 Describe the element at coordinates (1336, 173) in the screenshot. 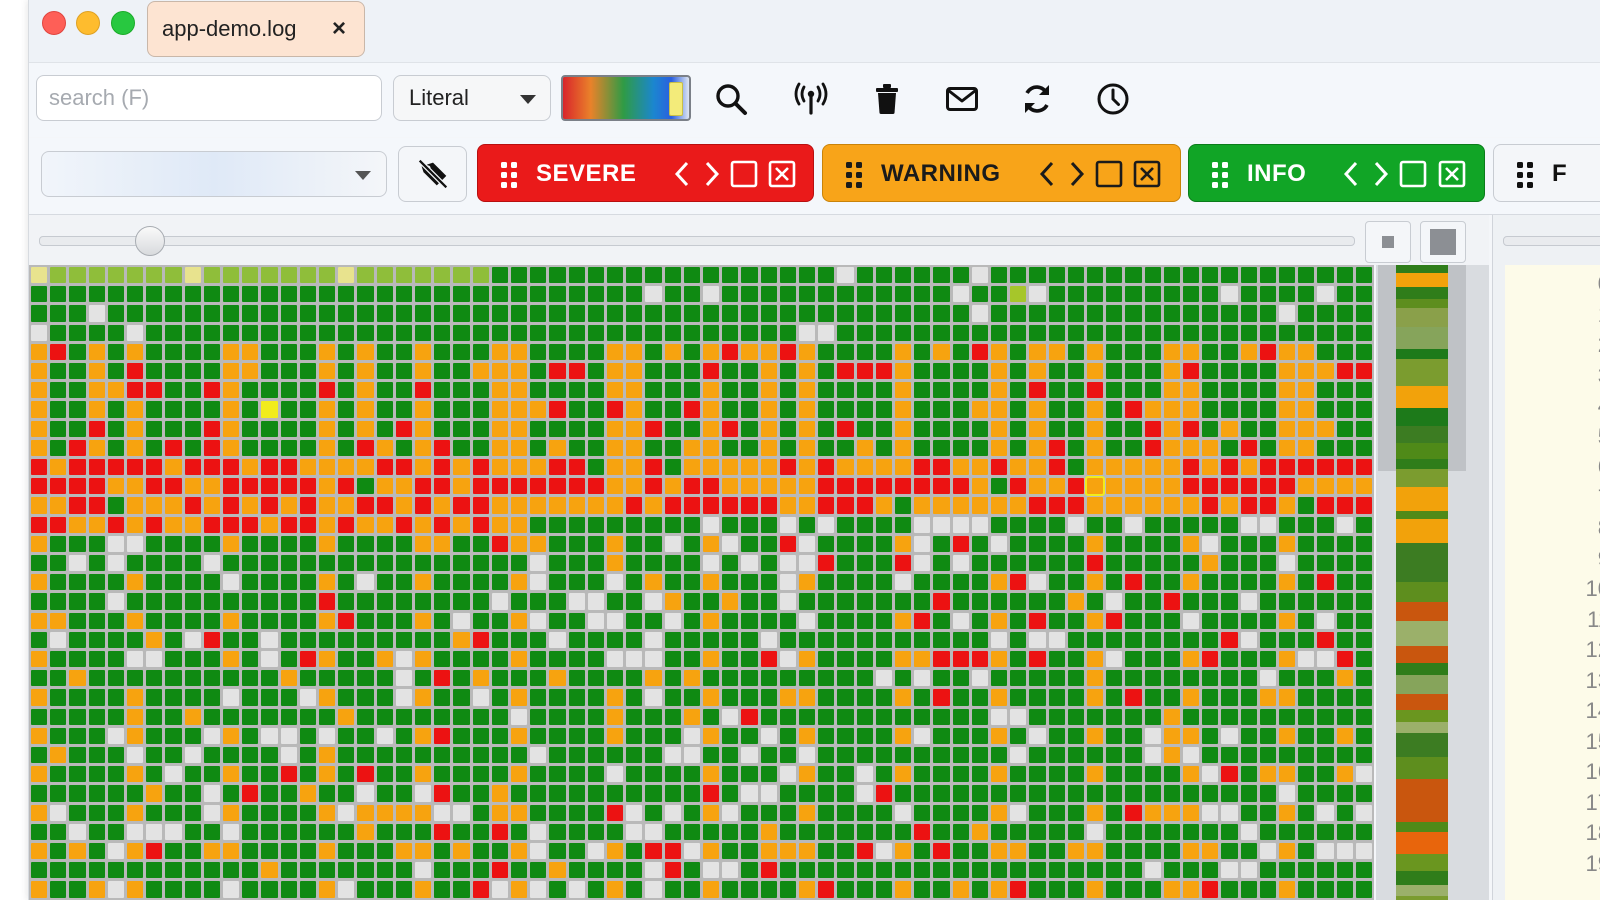

I see `level-filter-info: INFO` at that location.